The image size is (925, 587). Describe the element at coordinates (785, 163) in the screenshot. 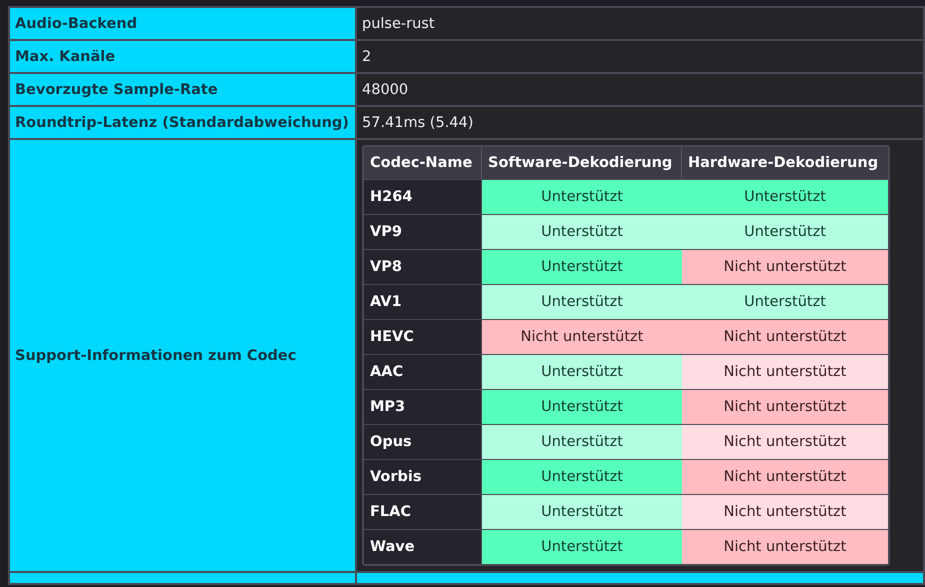

I see `column-header: Hardware-Dekodierung` at that location.